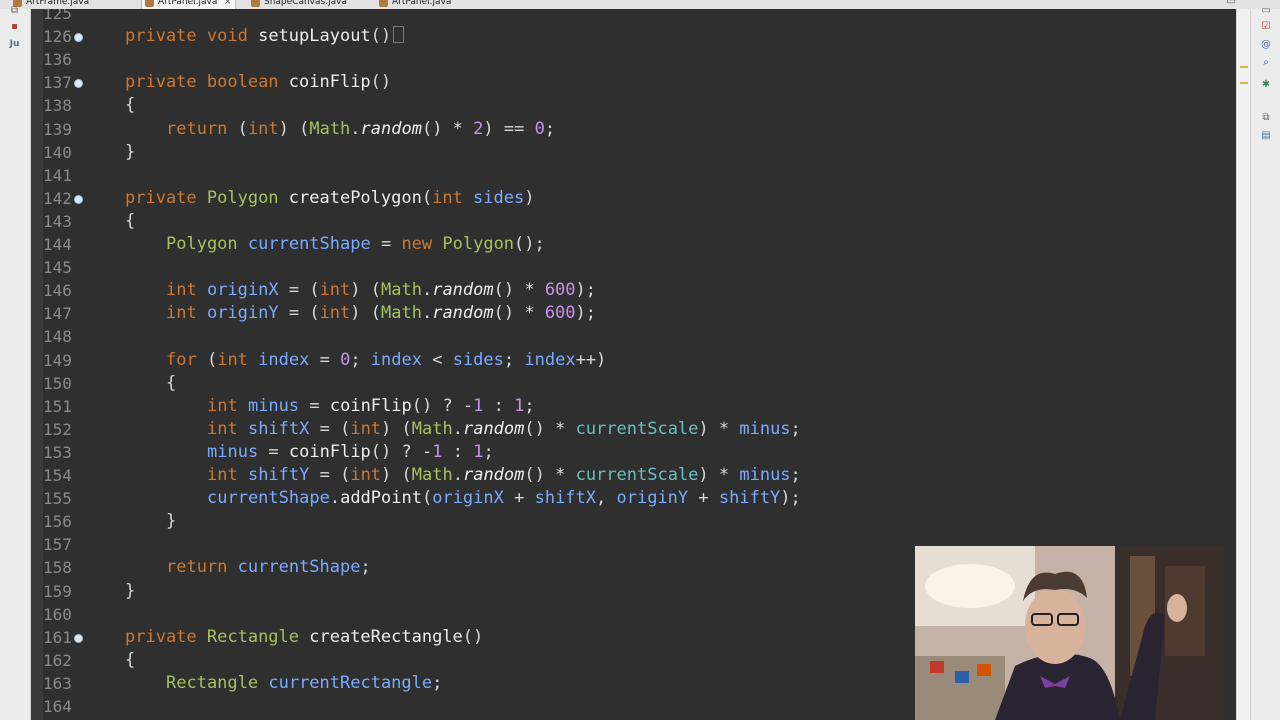 This screenshot has height=720, width=1280. What do you see at coordinates (633, 105) in the screenshot?
I see `code-line: 138 {` at bounding box center [633, 105].